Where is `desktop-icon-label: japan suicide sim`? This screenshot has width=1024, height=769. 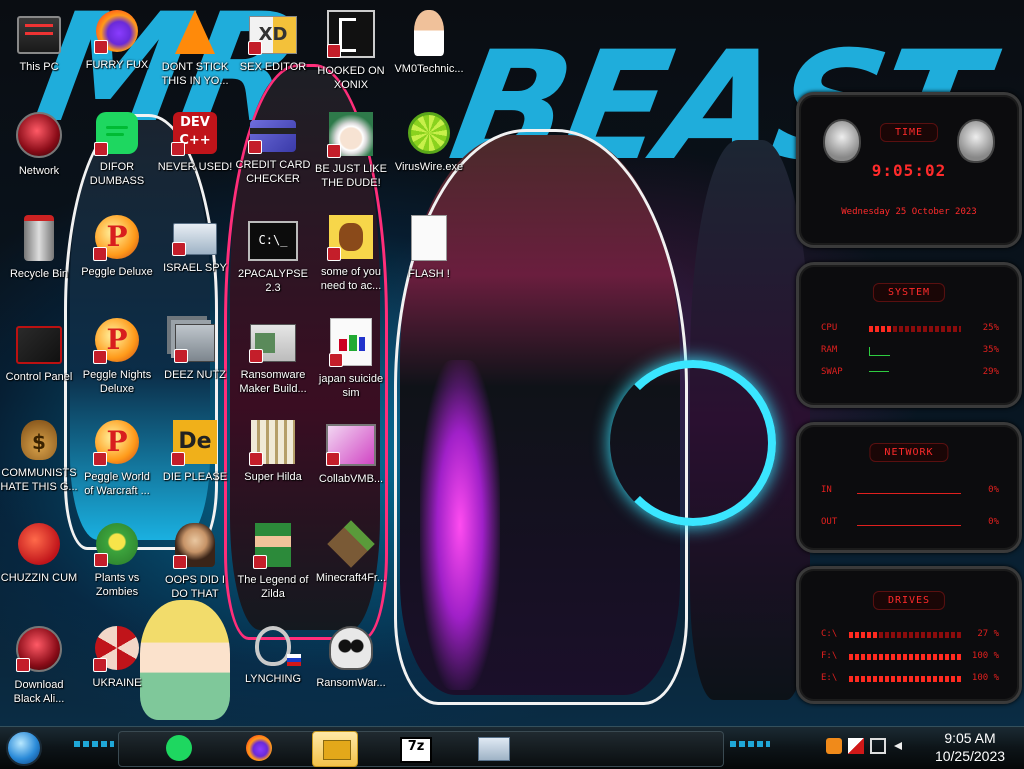 desktop-icon-label: japan suicide sim is located at coordinates (351, 386).